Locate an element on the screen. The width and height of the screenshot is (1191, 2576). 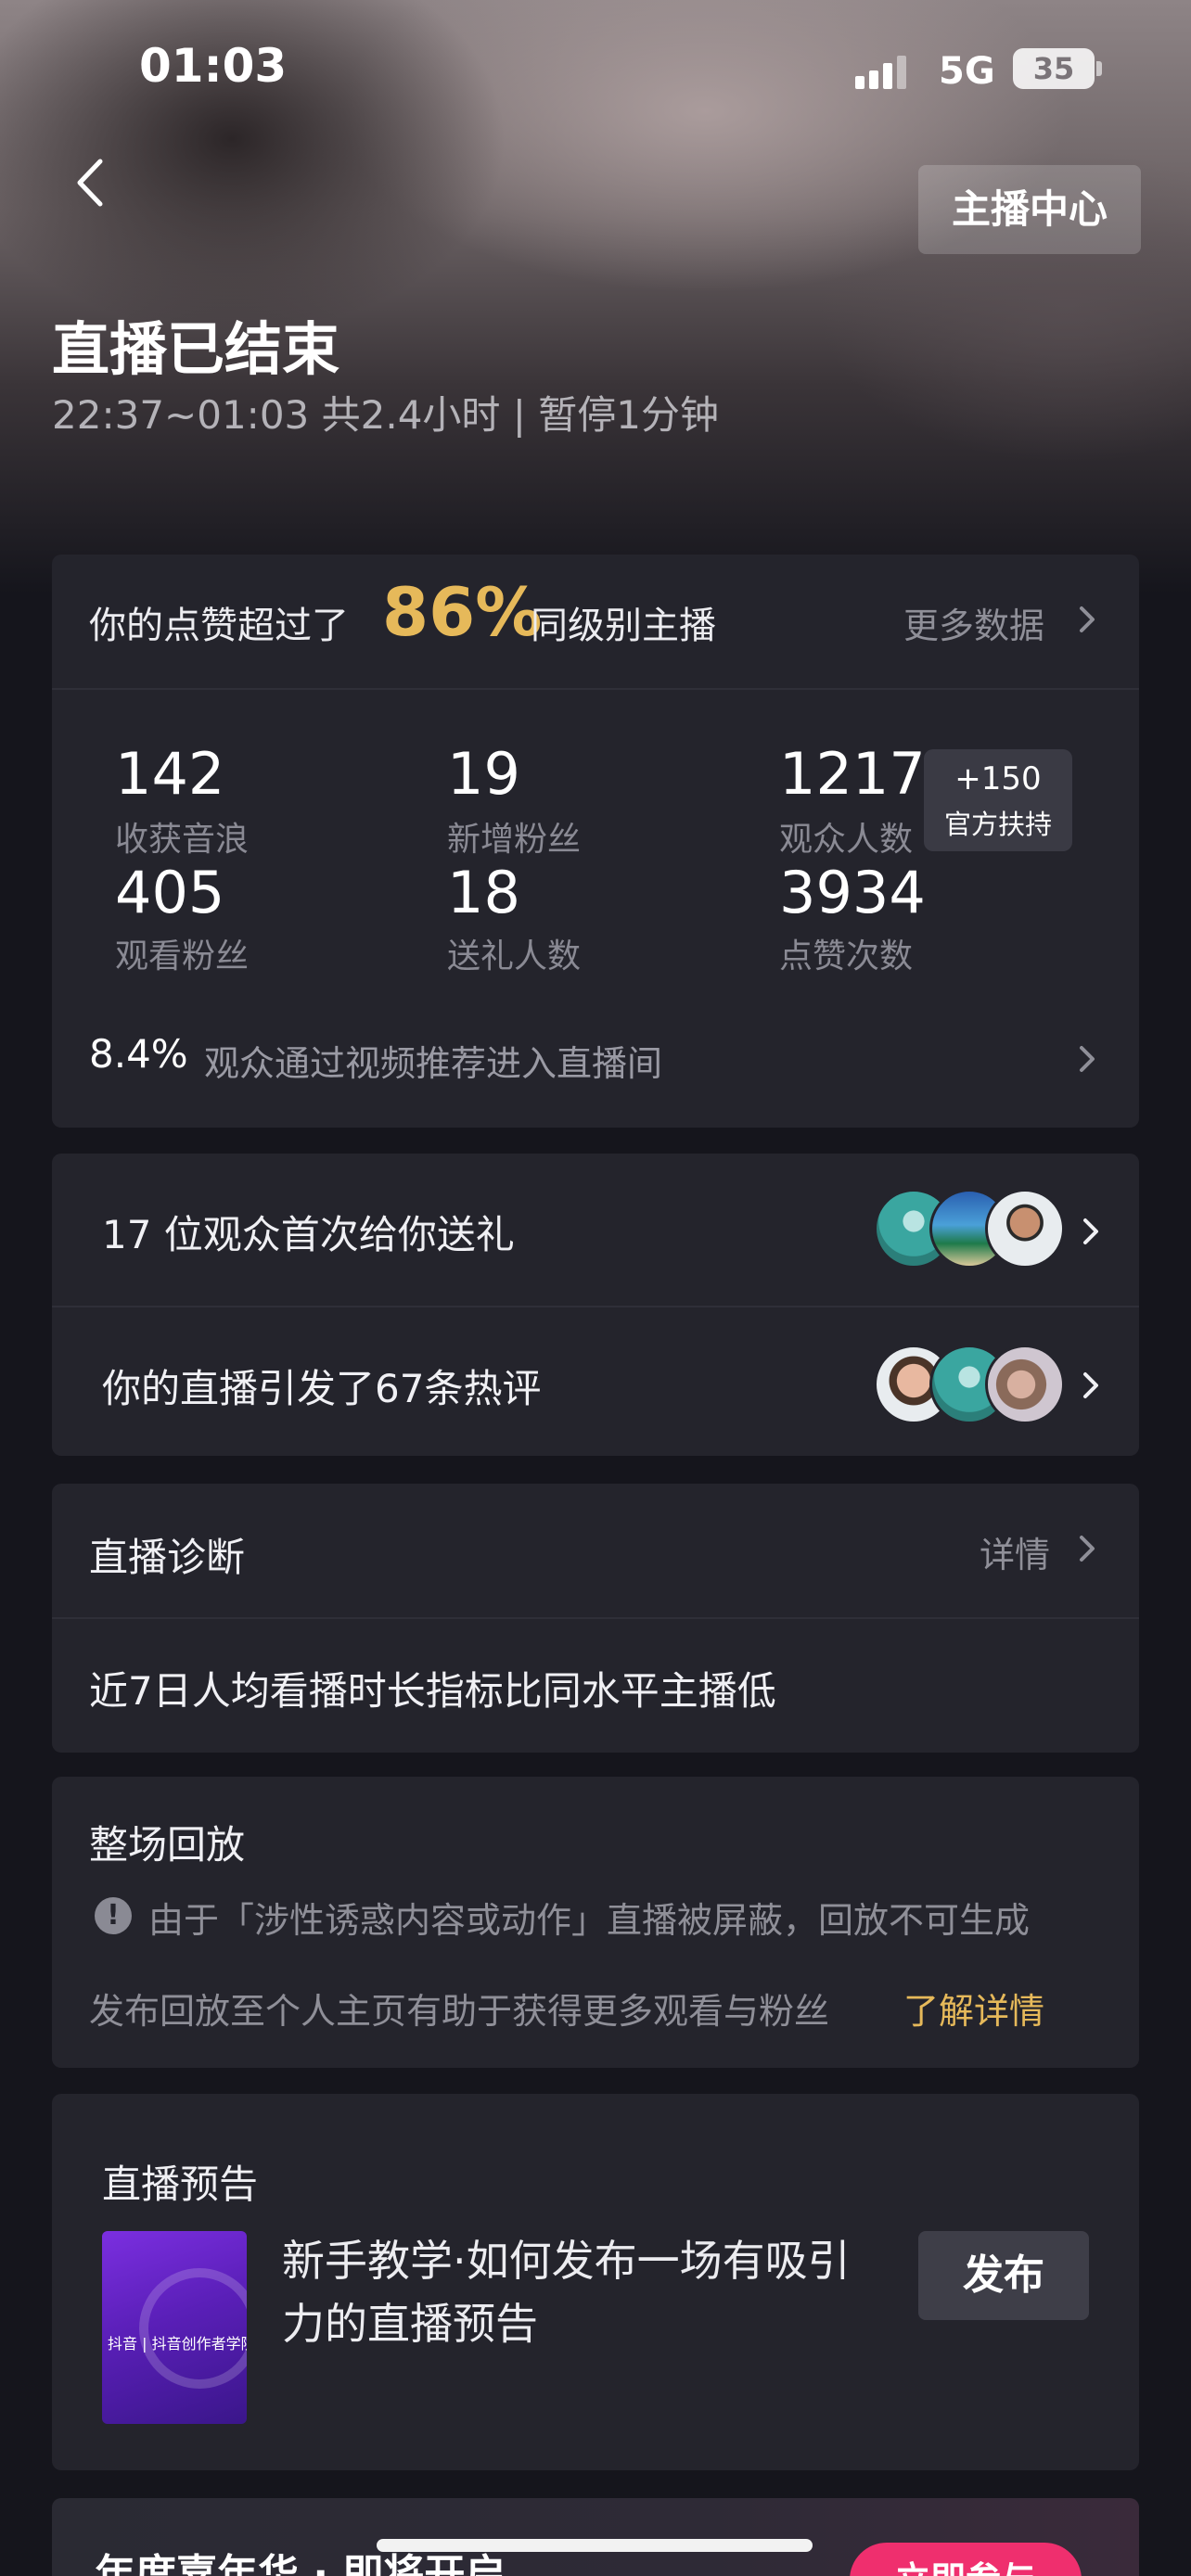
stat-label: 观众人数 is located at coordinates (846, 840).